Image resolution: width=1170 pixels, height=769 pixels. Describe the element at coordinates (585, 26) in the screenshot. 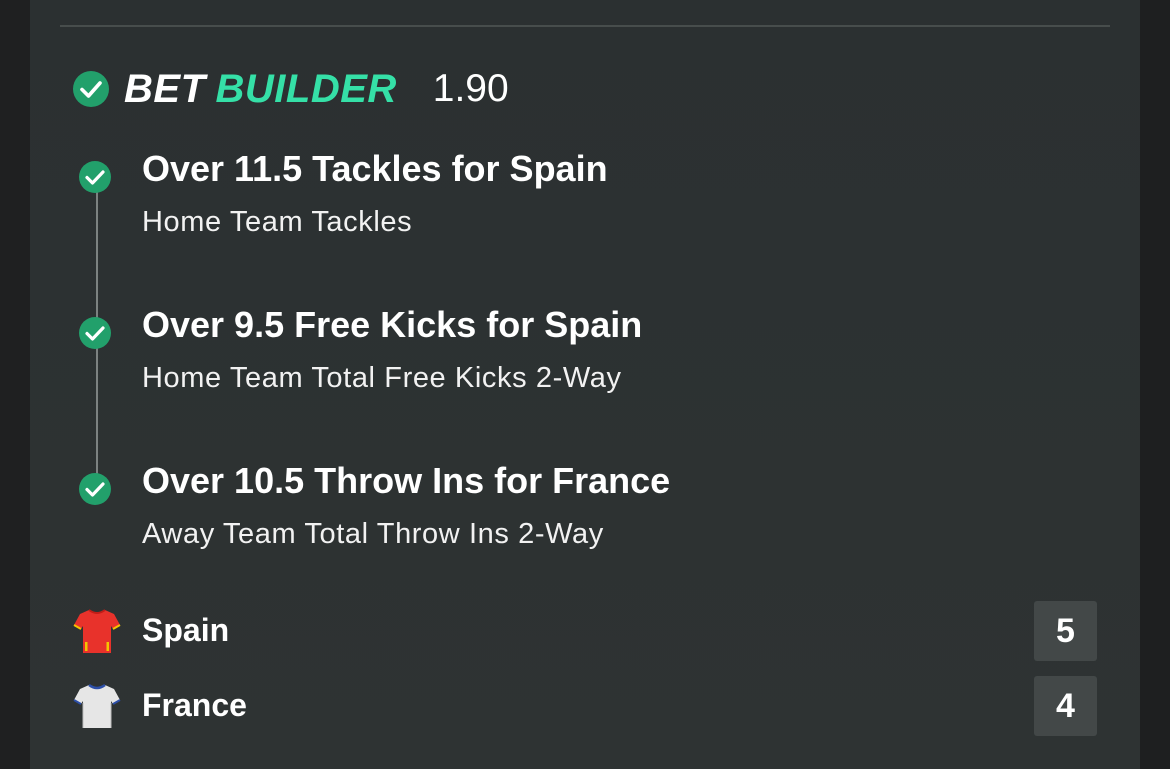

I see `divider` at that location.